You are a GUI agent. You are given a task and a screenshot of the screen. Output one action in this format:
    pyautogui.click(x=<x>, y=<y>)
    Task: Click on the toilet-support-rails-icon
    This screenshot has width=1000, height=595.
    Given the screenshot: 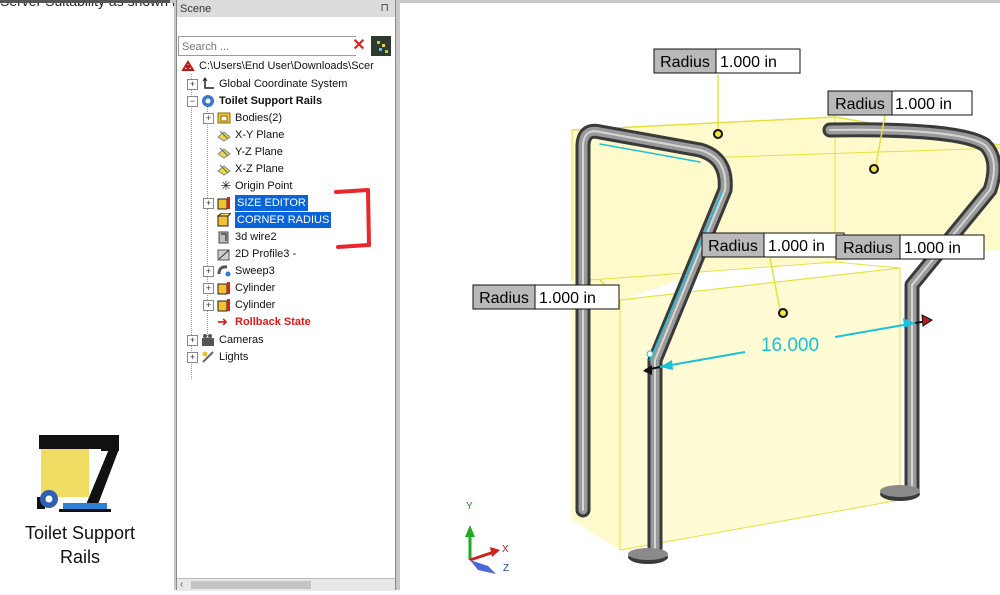 What is the action you would take?
    pyautogui.click(x=78, y=473)
    